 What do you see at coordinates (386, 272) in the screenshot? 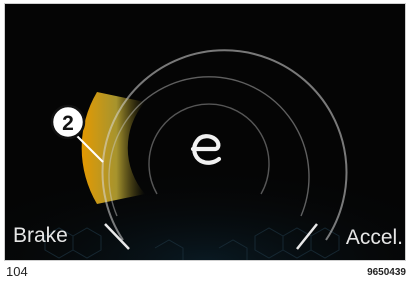
I see `figure-code: 9650439` at bounding box center [386, 272].